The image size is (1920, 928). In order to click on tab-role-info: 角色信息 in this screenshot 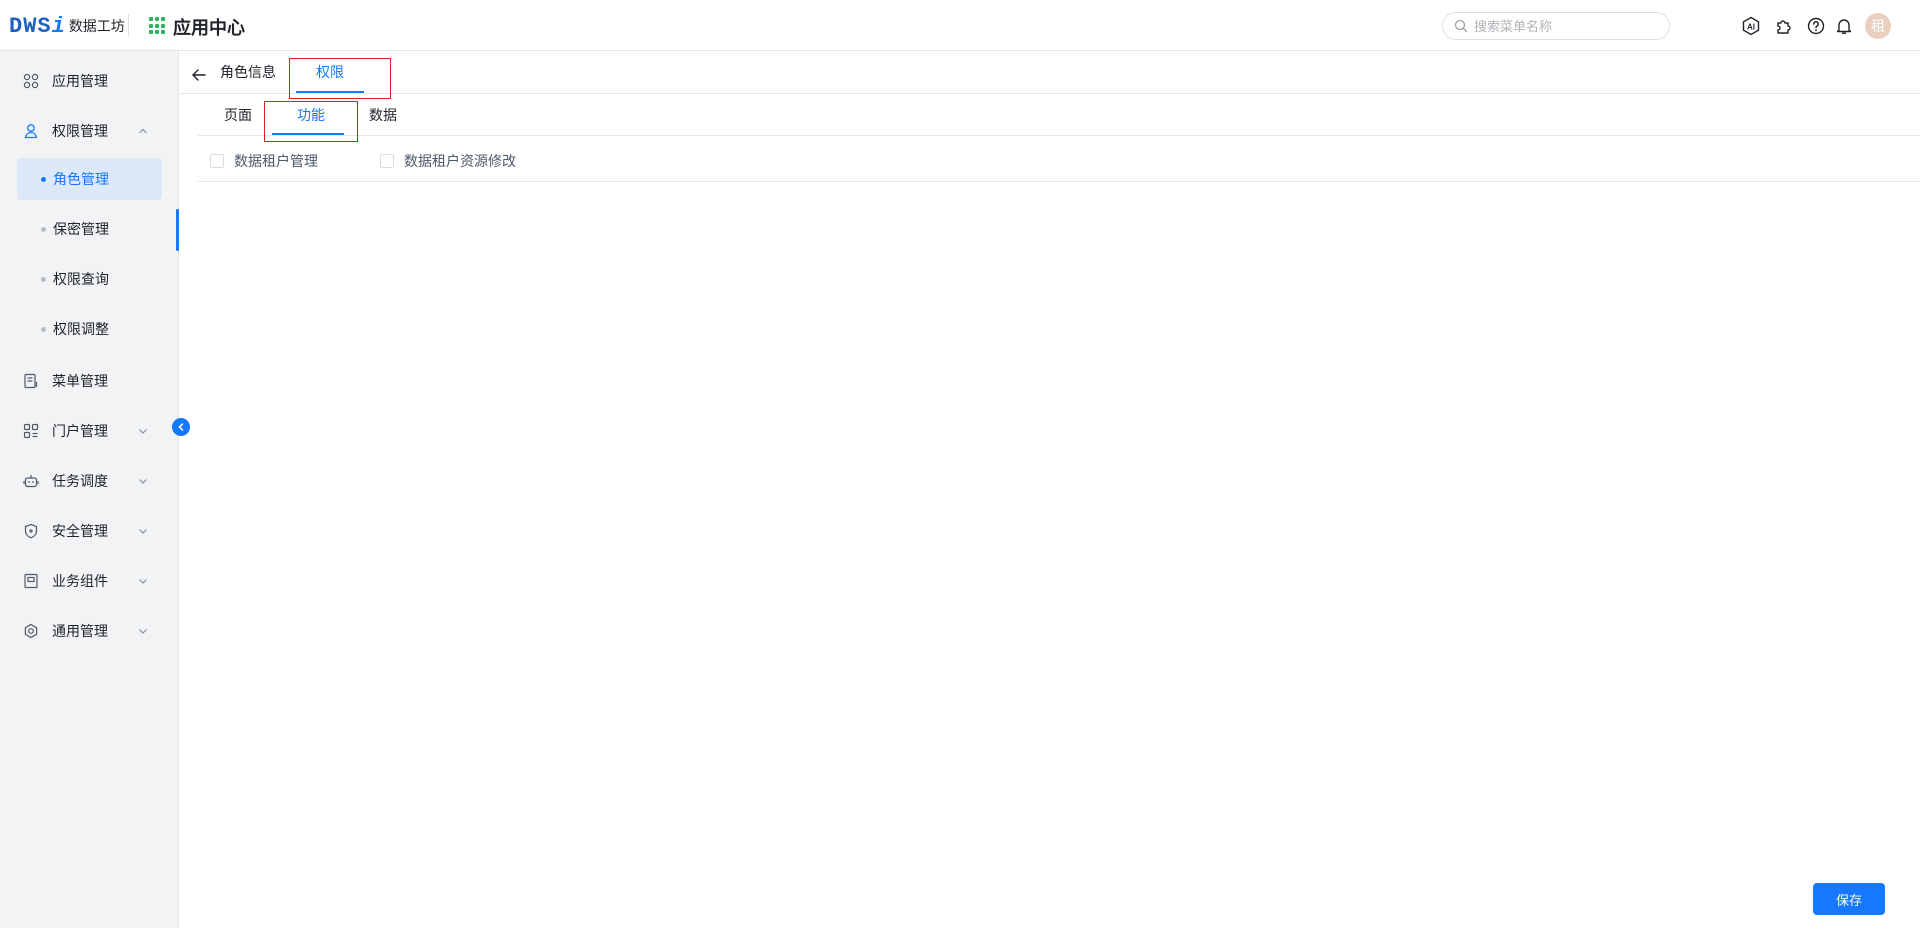, I will do `click(248, 72)`.